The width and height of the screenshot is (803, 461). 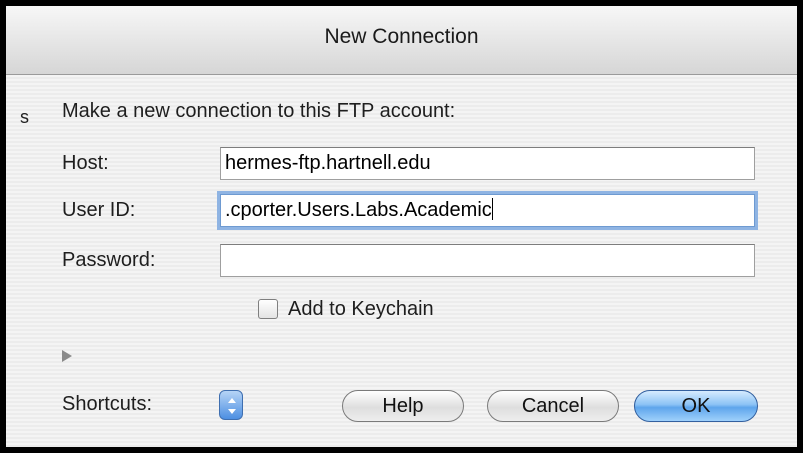 What do you see at coordinates (67, 356) in the screenshot?
I see `disclosure-triangle-icon` at bounding box center [67, 356].